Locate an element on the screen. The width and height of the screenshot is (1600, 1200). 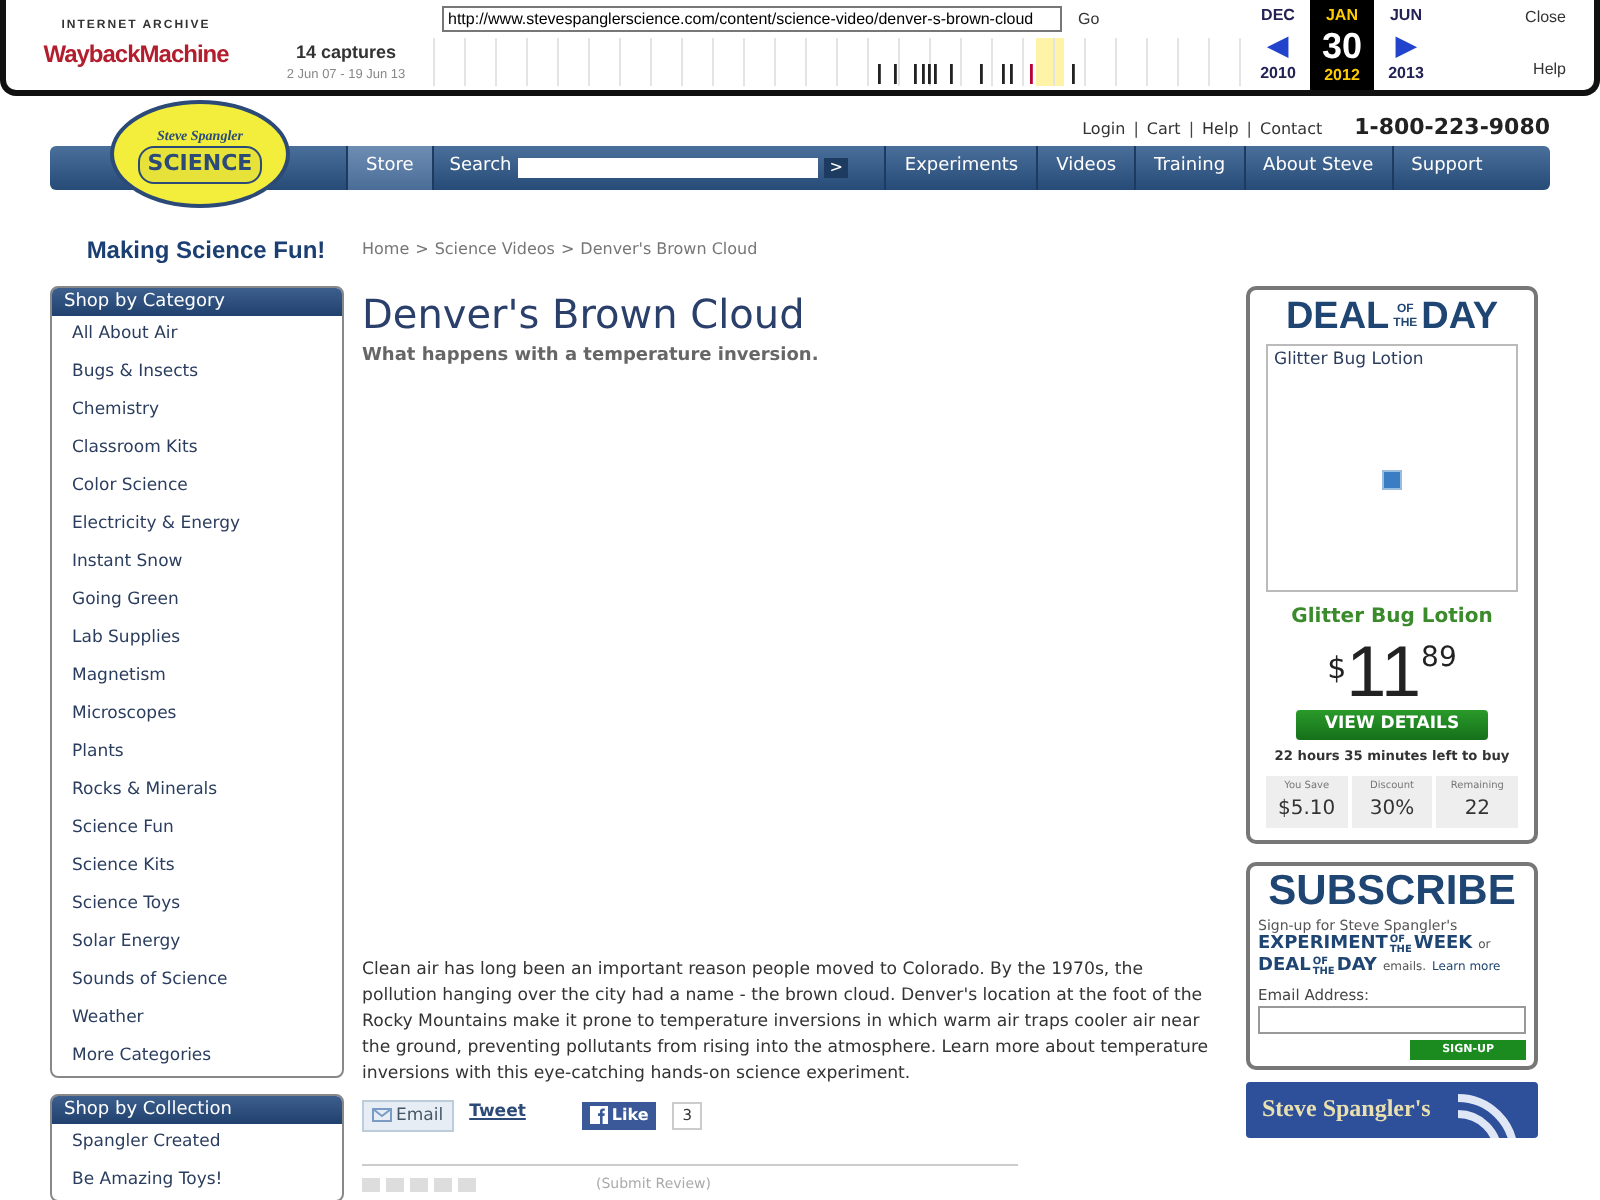
sidebar-item: All About Air is located at coordinates (197, 335).